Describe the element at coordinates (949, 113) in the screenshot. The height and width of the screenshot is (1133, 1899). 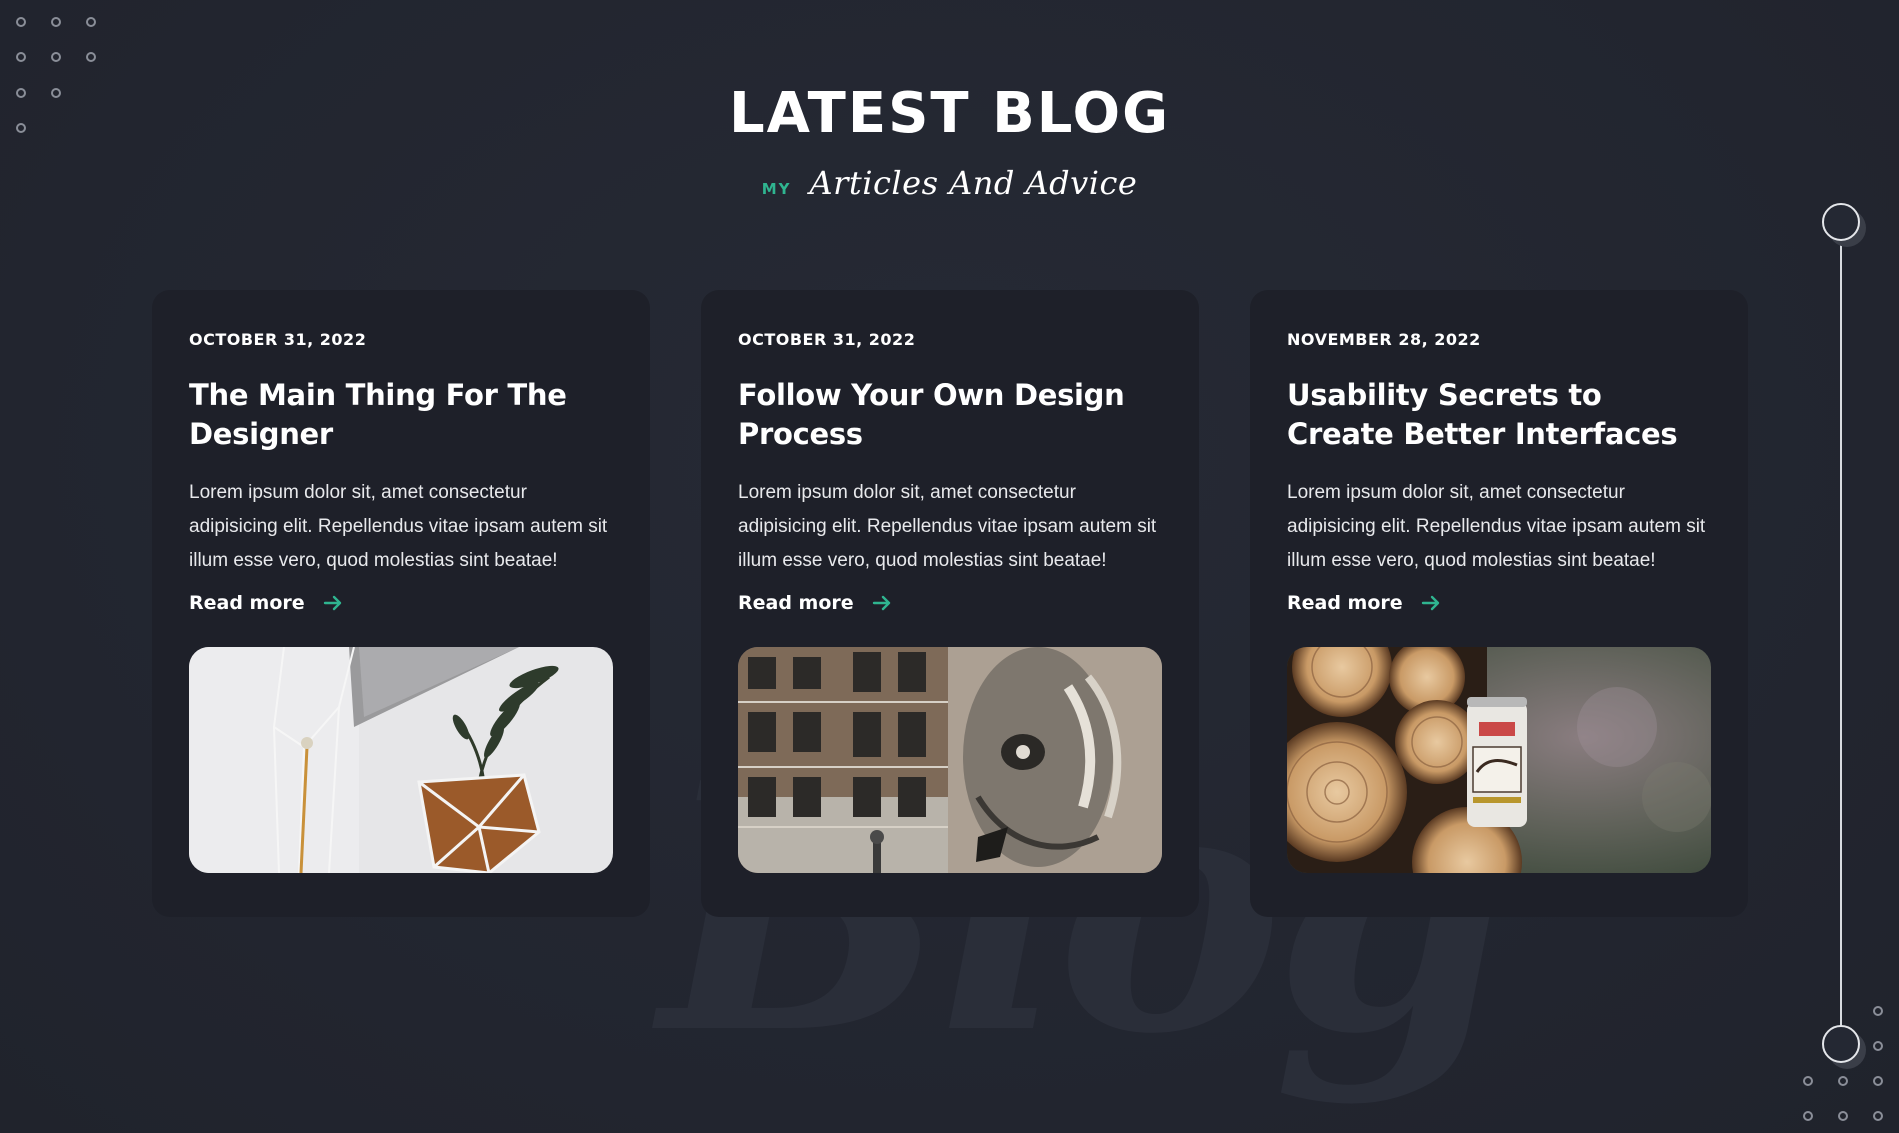
I see `section-title: LATEST BLOG` at that location.